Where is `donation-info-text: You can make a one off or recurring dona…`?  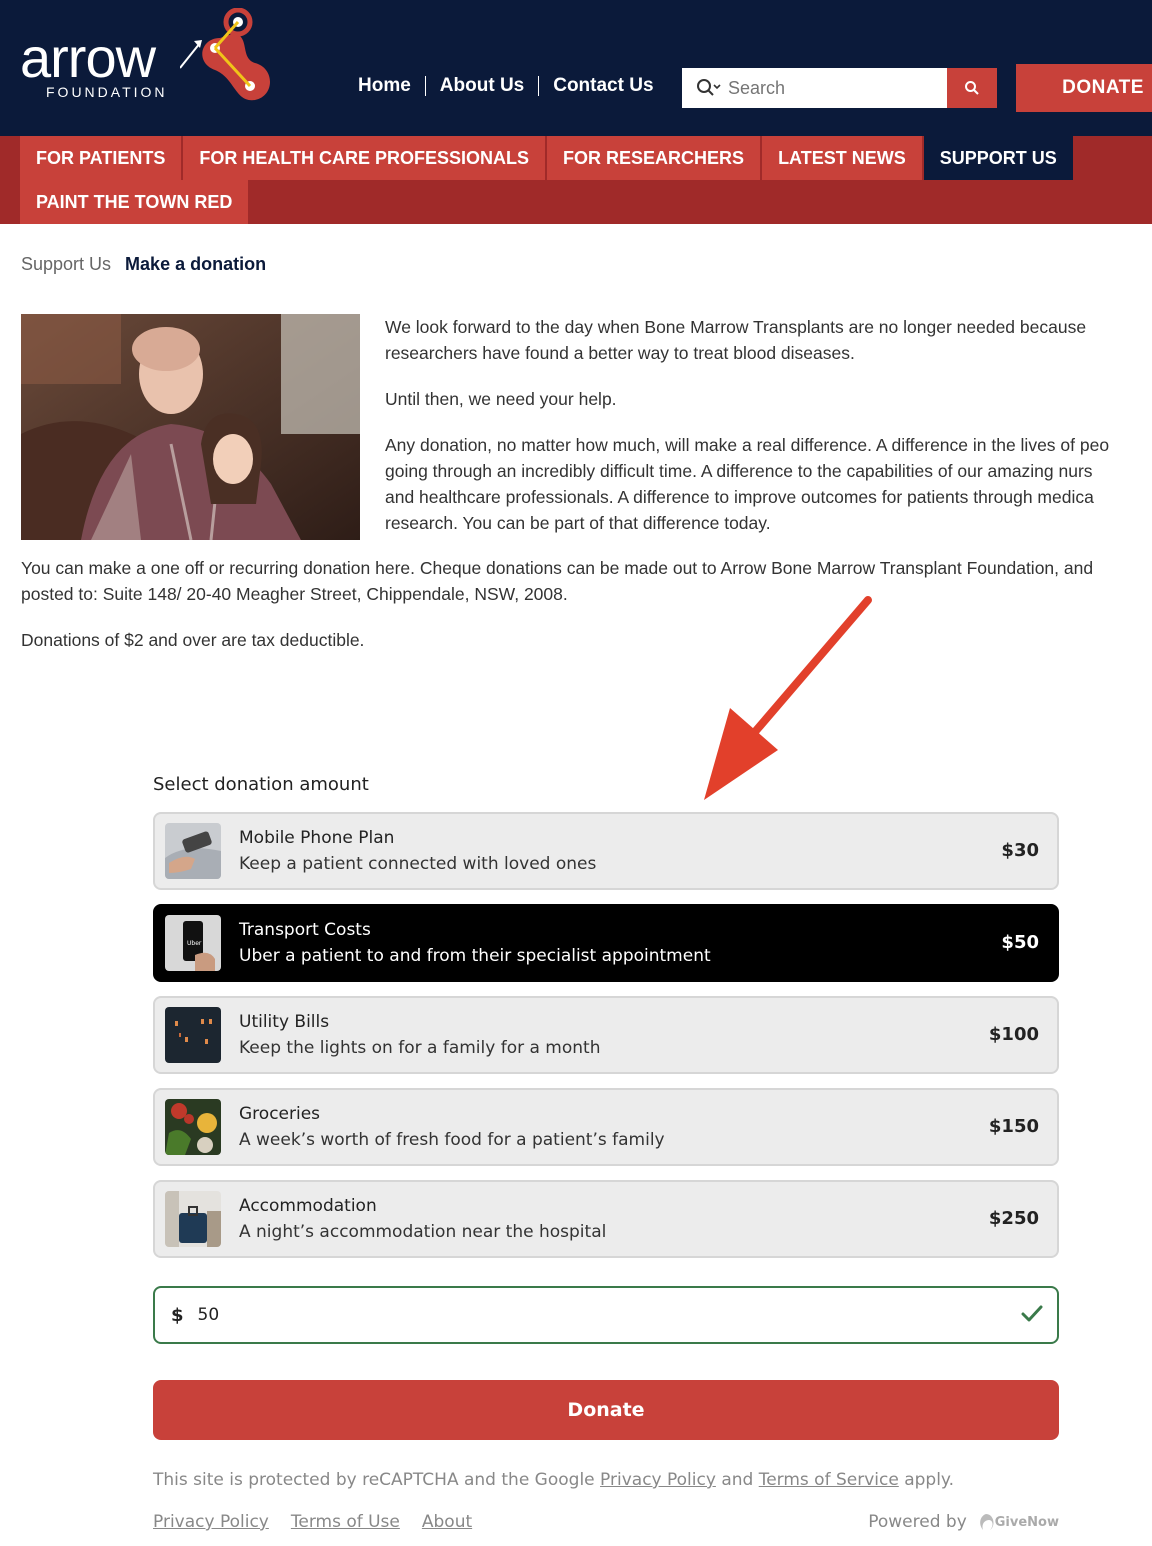
donation-info-text: You can make a one off or recurring dona… is located at coordinates (586, 614).